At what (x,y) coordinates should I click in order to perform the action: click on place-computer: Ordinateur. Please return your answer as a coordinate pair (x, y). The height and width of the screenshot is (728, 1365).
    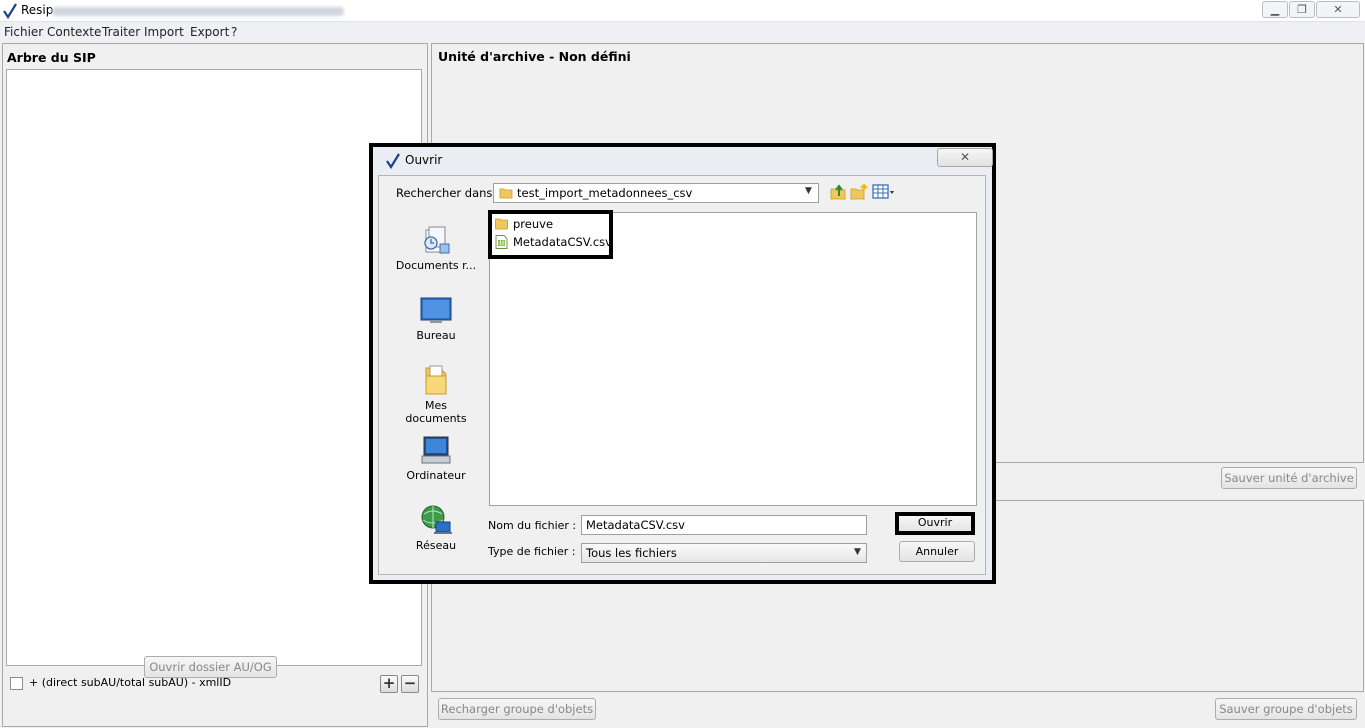
    Looking at the image, I should click on (436, 458).